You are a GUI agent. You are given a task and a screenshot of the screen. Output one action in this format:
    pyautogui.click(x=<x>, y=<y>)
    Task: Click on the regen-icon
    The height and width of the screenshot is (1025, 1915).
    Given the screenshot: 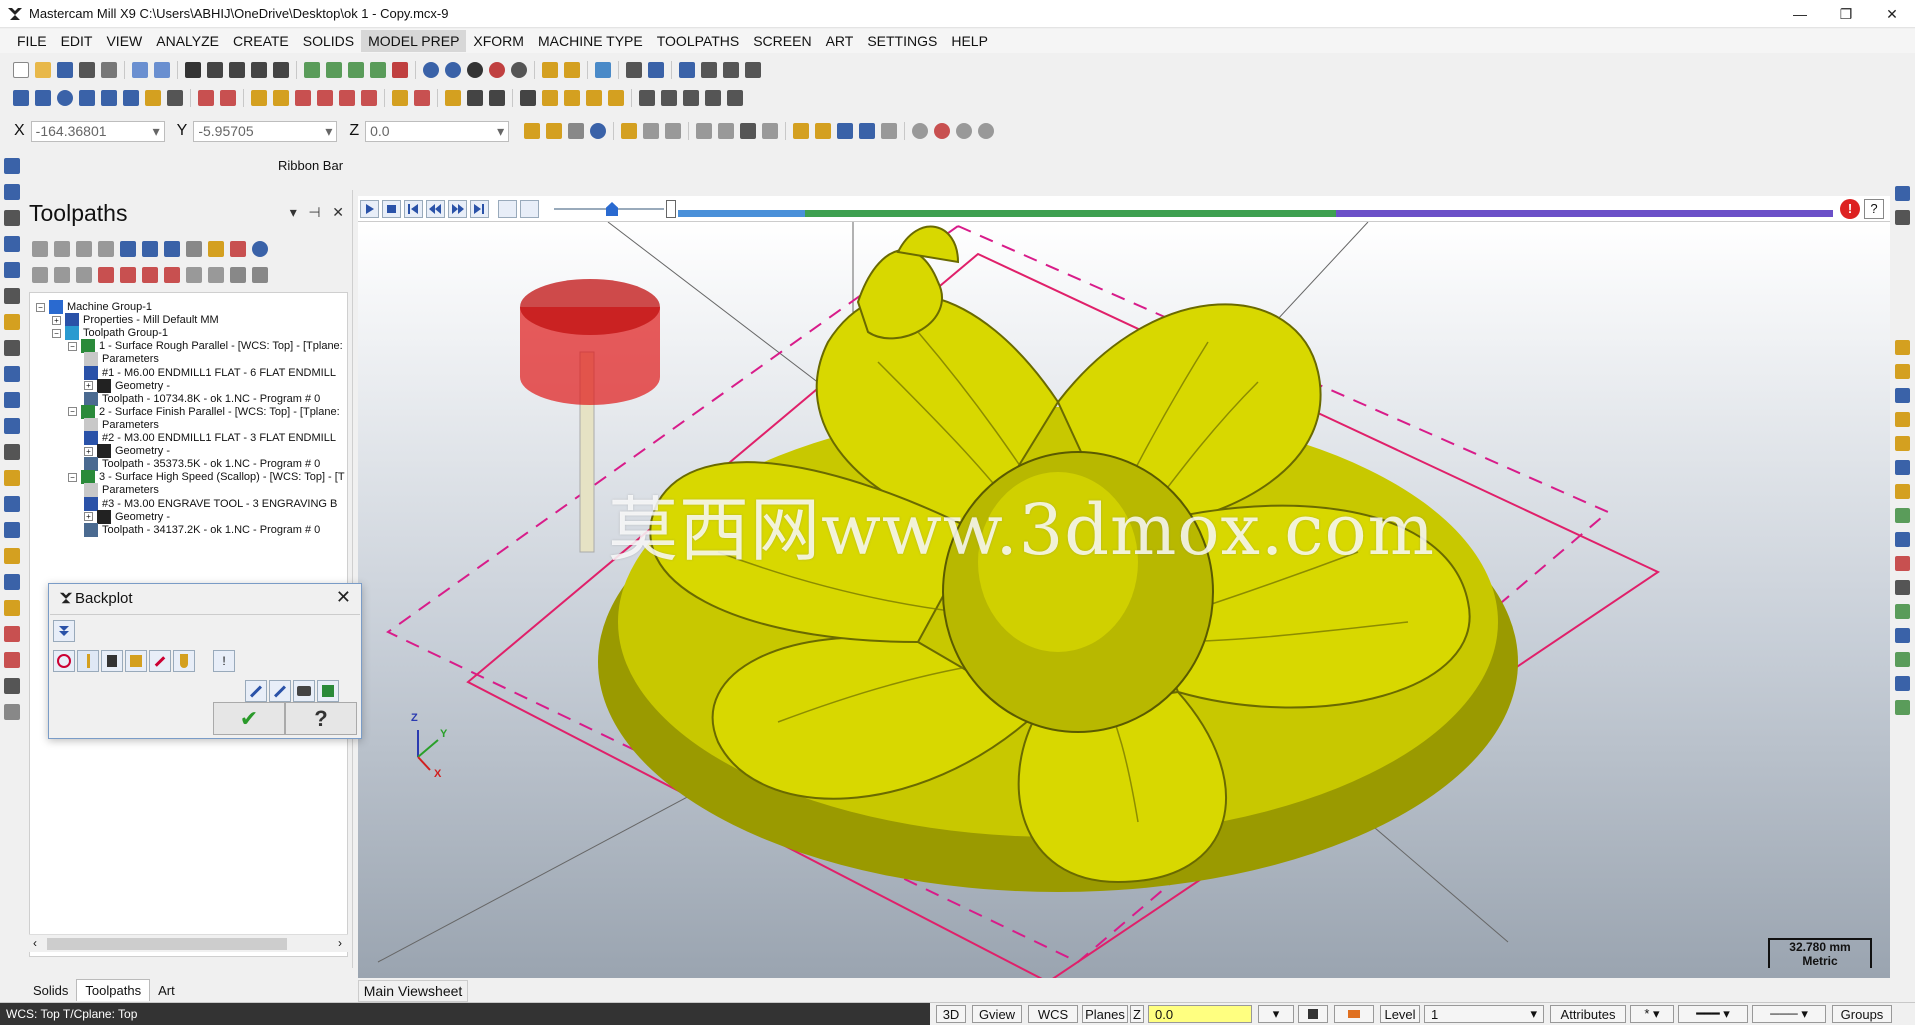 What is the action you would take?
    pyautogui.click(x=12, y=192)
    